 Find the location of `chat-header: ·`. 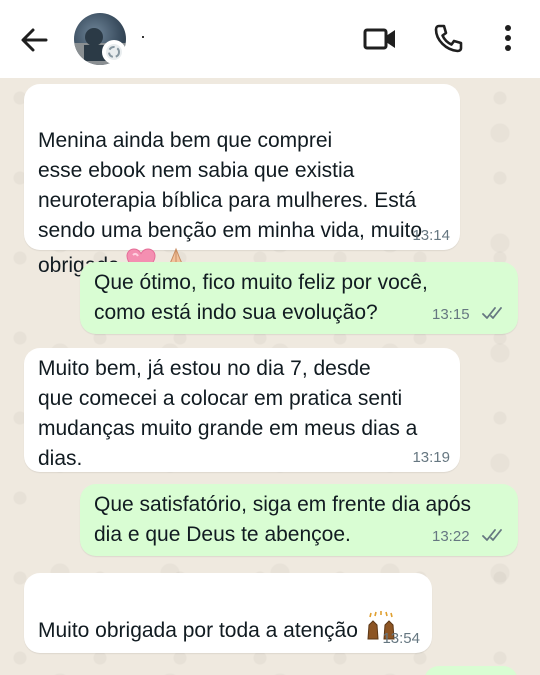

chat-header: · is located at coordinates (270, 39).